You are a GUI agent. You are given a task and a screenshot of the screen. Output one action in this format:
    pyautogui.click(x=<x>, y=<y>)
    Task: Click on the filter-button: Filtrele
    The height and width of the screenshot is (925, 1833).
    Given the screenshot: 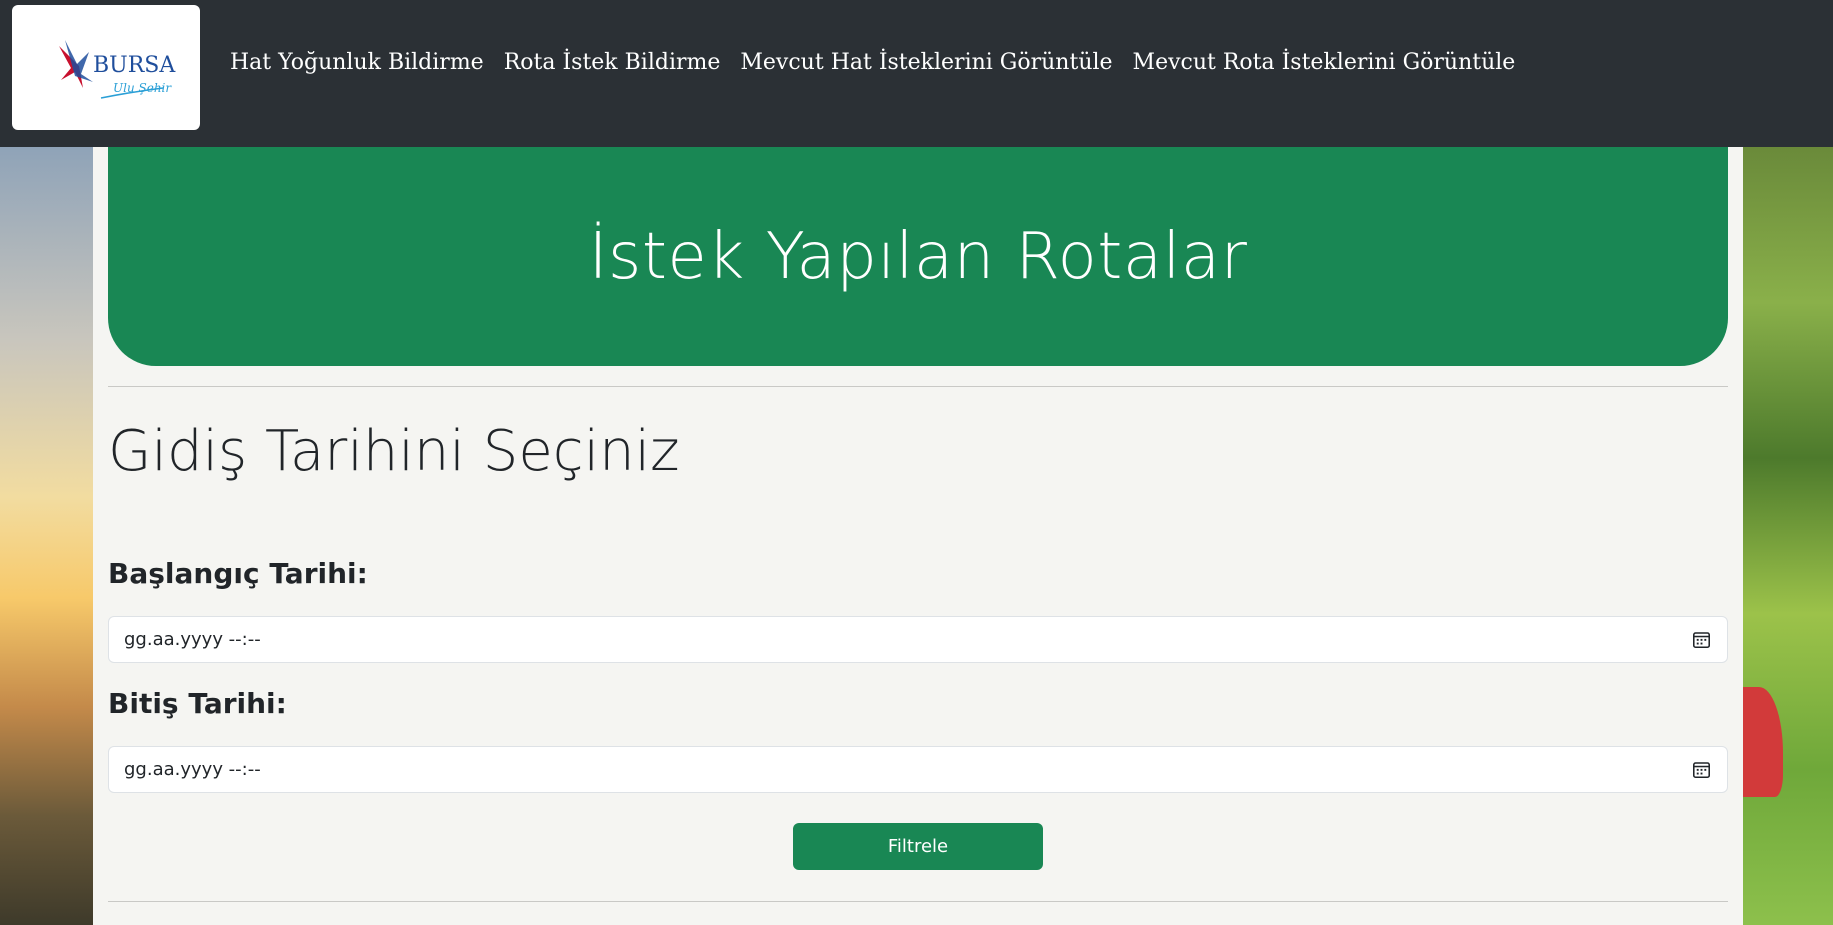 What is the action you would take?
    pyautogui.click(x=918, y=846)
    